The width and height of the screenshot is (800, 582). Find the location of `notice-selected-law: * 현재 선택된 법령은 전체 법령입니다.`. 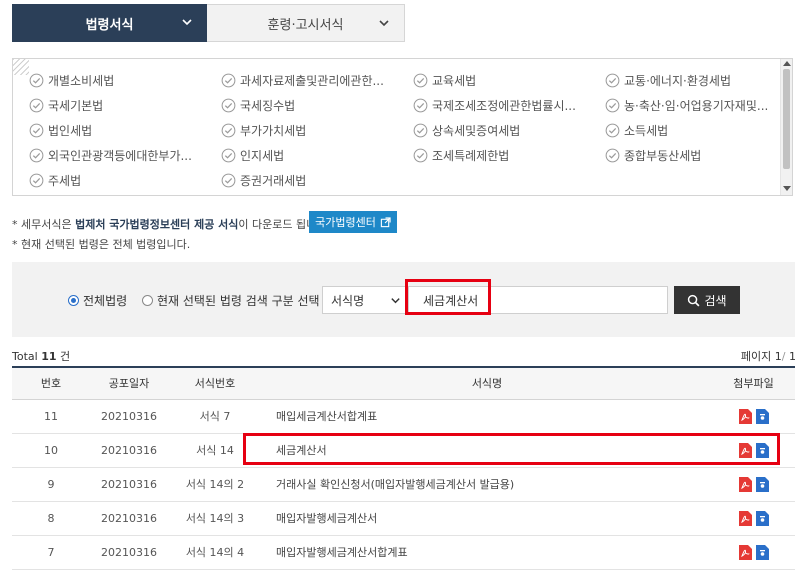

notice-selected-law: * 현재 선택된 법령은 전체 법령입니다. is located at coordinates (101, 244).